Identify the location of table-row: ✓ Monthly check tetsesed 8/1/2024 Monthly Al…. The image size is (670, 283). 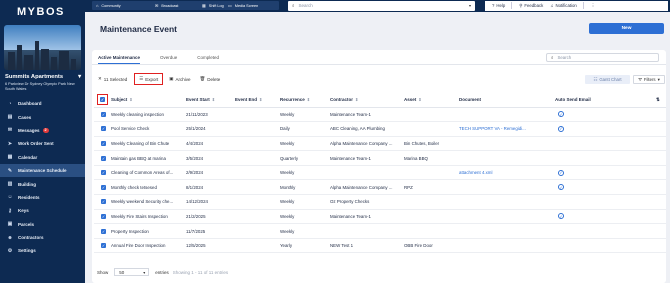
(380, 187).